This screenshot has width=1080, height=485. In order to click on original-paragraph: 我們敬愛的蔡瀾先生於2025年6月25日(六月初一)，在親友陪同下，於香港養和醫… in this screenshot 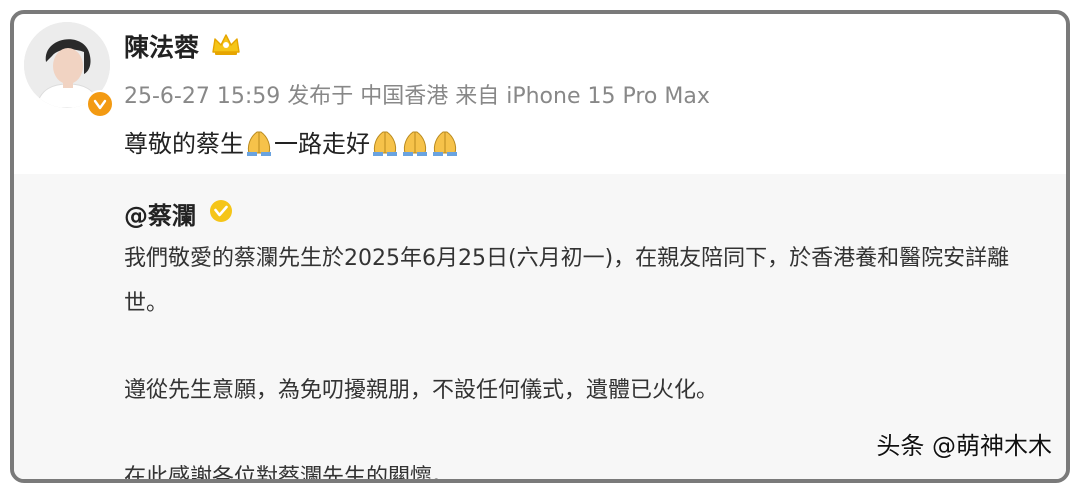, I will do `click(567, 281)`.